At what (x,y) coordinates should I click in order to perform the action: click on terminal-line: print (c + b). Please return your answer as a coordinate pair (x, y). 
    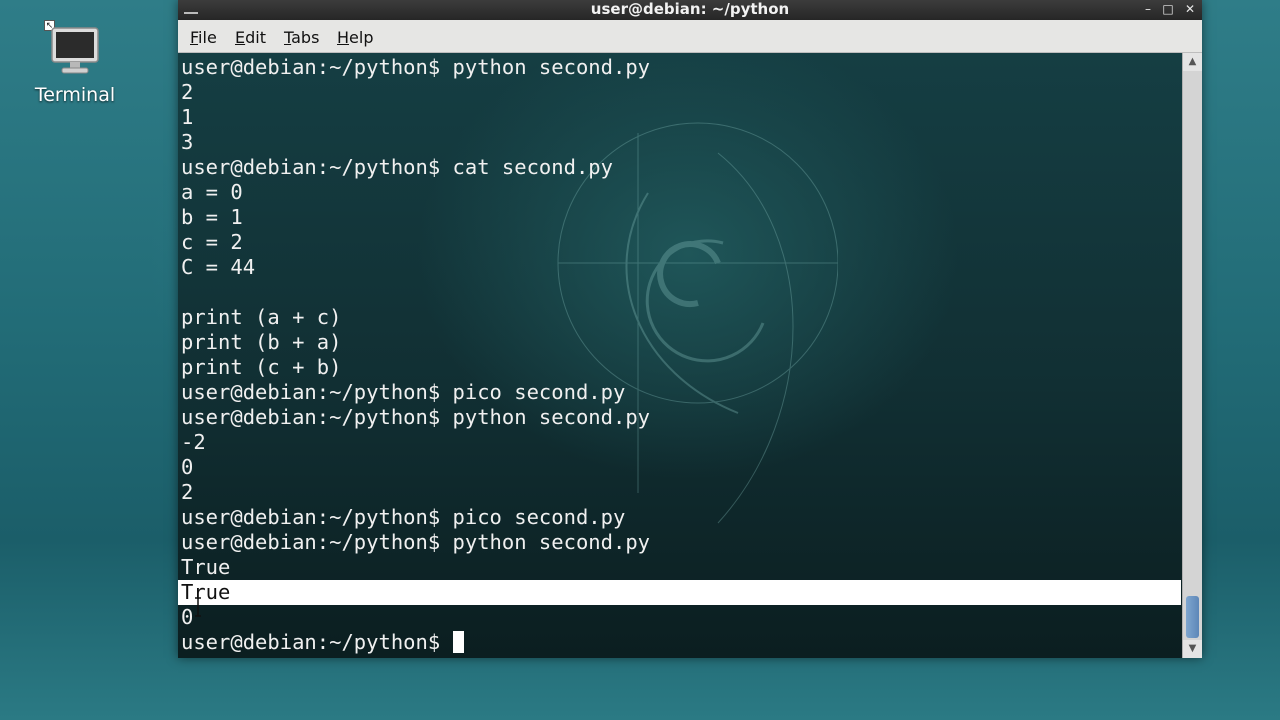
    Looking at the image, I should click on (261, 367).